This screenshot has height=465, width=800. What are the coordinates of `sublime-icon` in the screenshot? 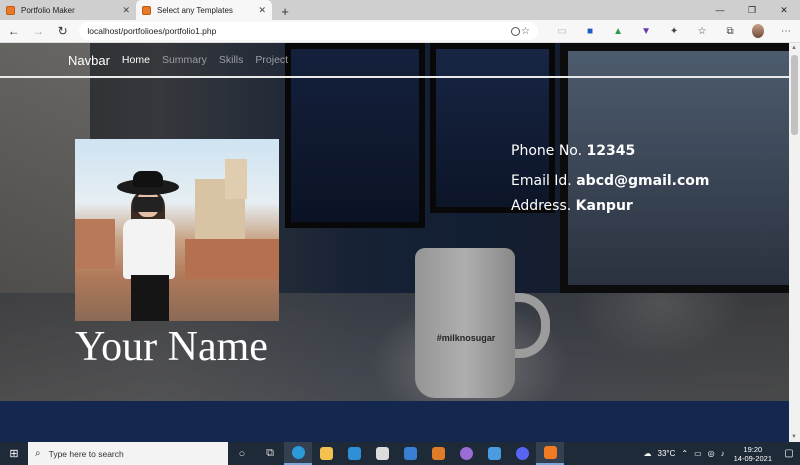 It's located at (438, 453).